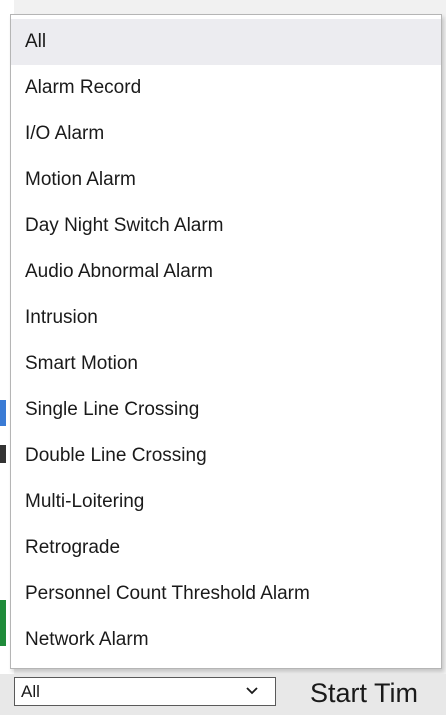 The height and width of the screenshot is (715, 446). I want to click on option-retrograde: Retrograde, so click(226, 548).